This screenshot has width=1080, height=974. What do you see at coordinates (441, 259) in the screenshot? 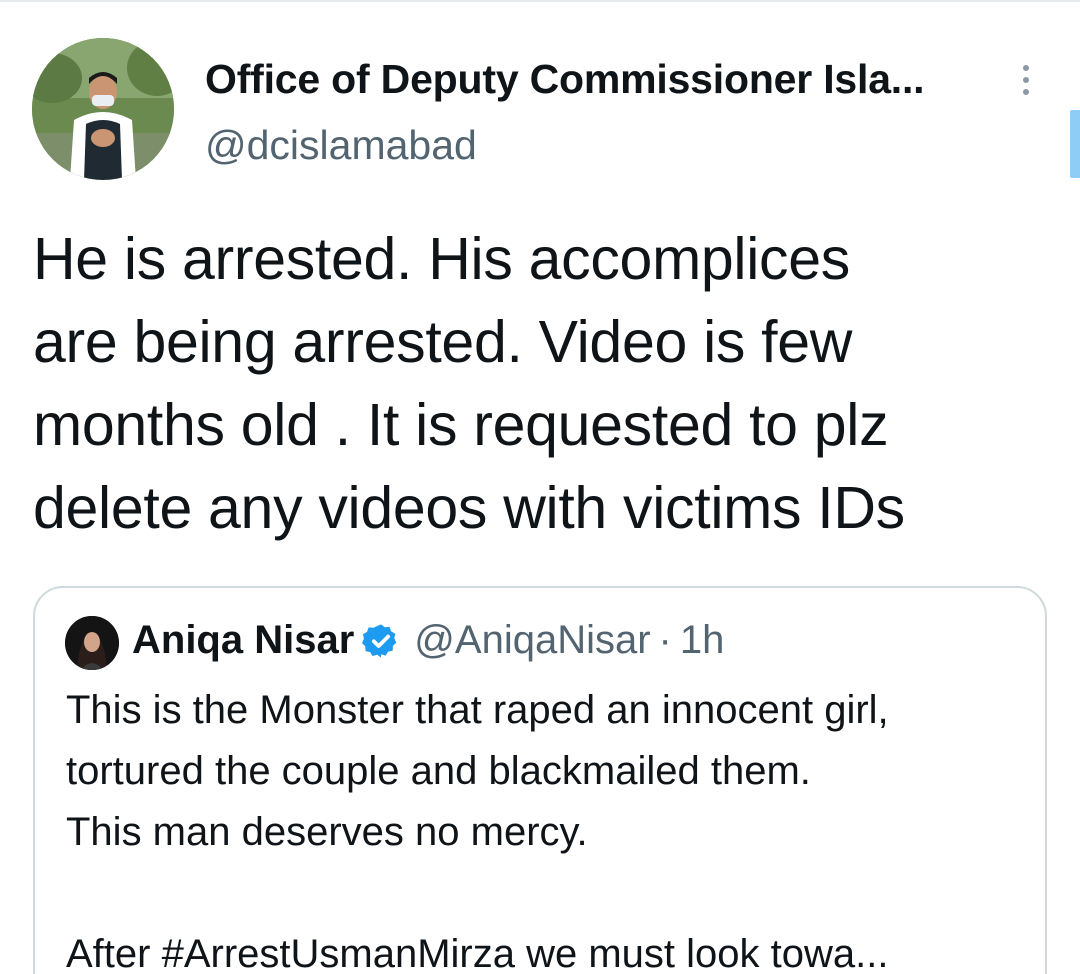
I see `tweet-text-line: He is arrested. His accomplices` at bounding box center [441, 259].